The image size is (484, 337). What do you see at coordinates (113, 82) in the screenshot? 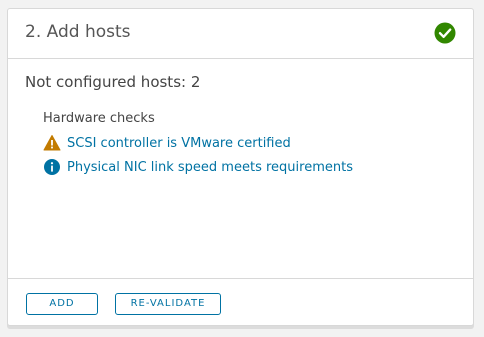
I see `not-configured-hosts-summary: Not configured hosts: 2` at bounding box center [113, 82].